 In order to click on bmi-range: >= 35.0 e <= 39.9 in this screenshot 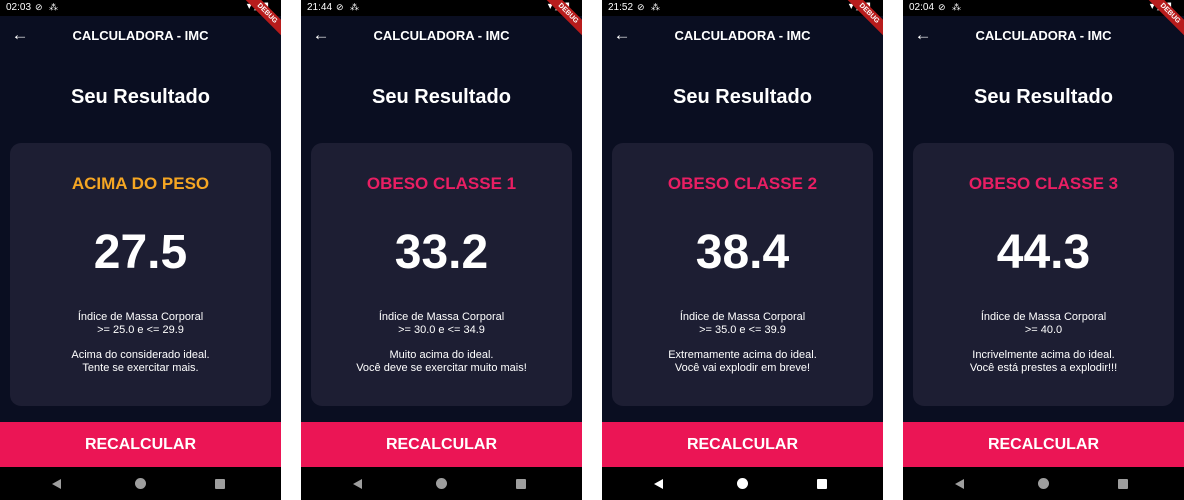, I will do `click(742, 330)`.